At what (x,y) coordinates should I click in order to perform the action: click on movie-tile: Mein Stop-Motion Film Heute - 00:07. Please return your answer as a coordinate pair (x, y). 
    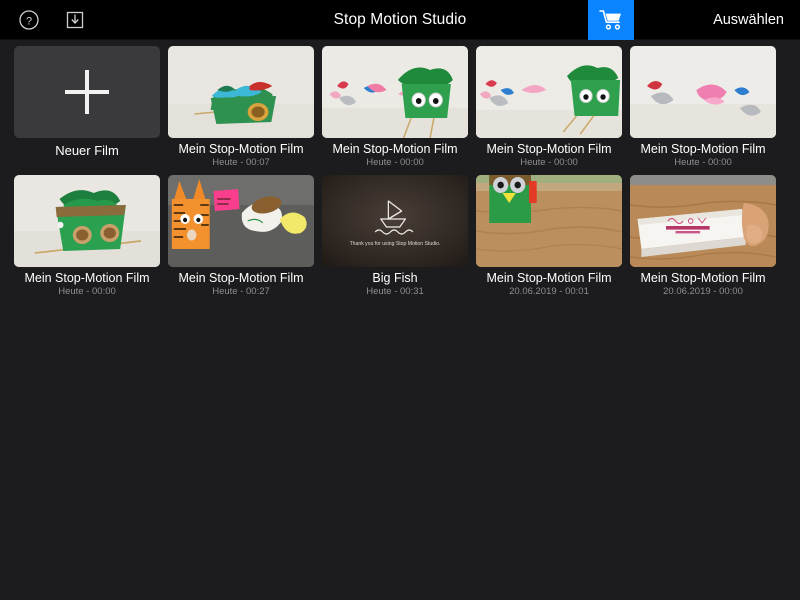
    Looking at the image, I should click on (241, 107).